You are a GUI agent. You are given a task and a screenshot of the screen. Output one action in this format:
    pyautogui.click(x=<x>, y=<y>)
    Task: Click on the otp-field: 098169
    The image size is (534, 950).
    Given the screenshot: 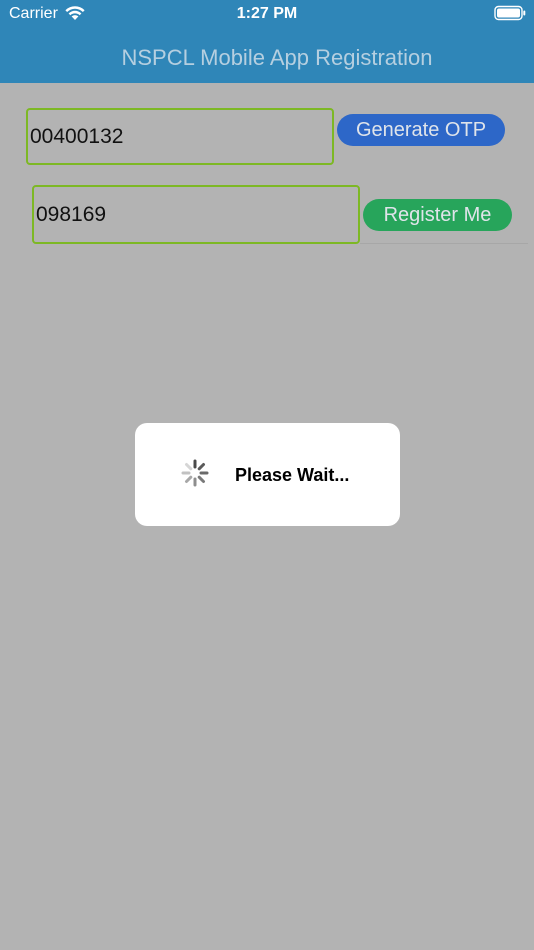 What is the action you would take?
    pyautogui.click(x=196, y=214)
    